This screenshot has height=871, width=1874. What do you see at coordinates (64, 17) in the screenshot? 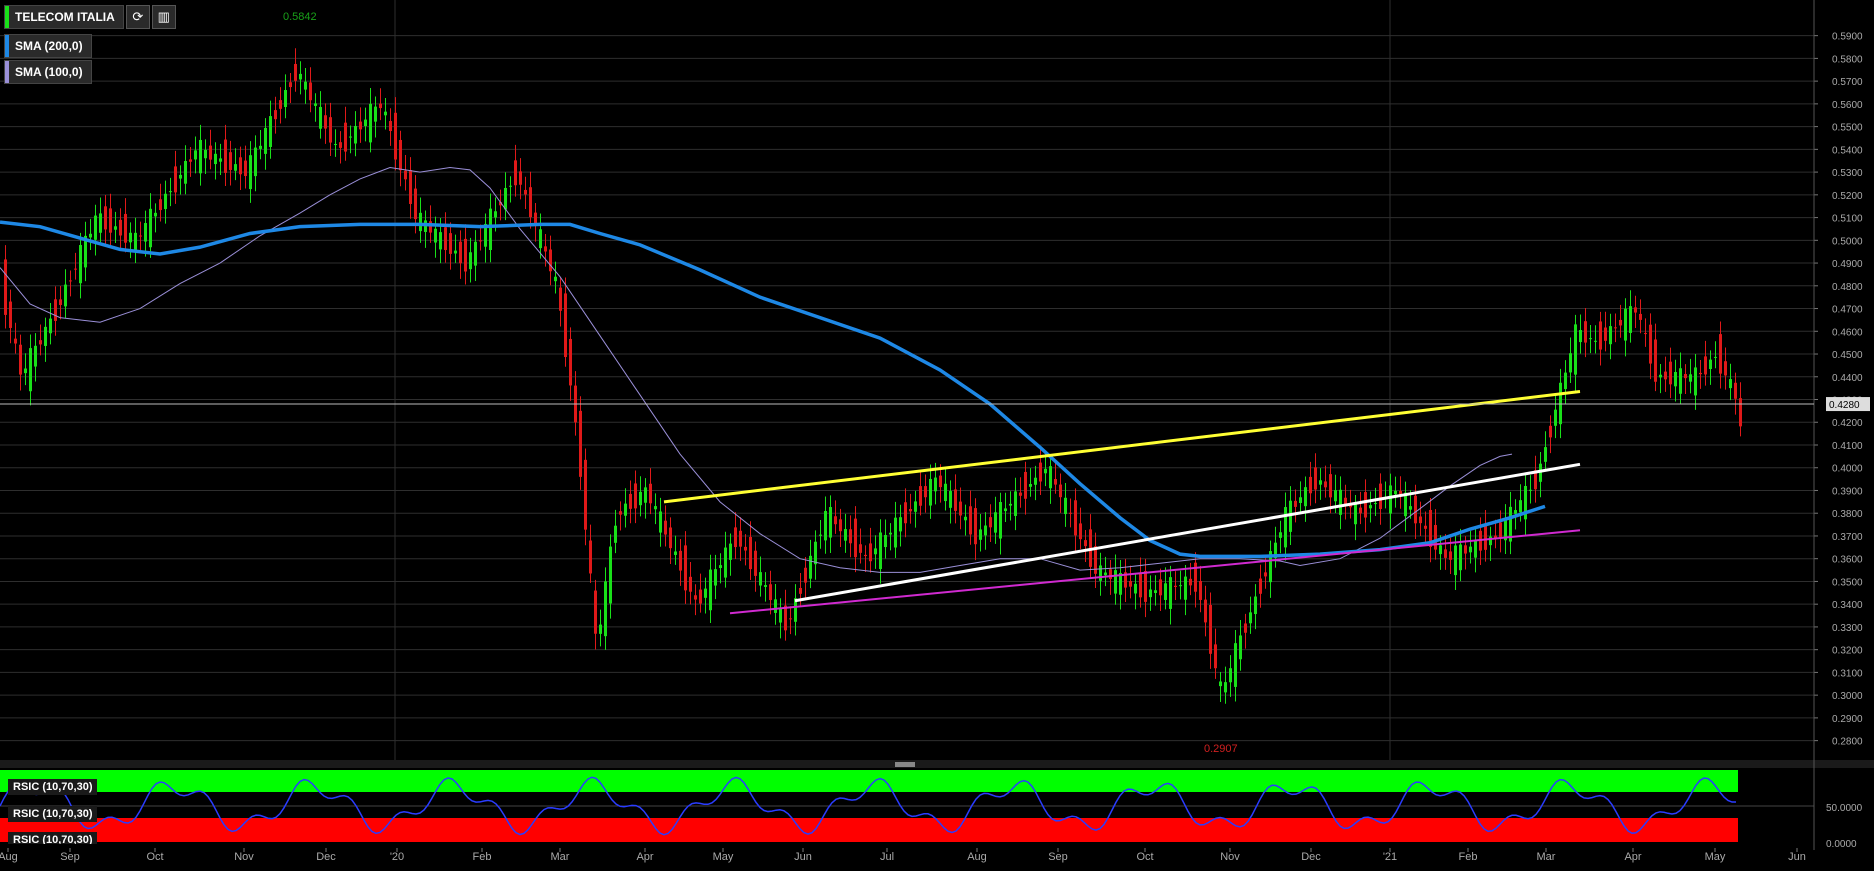
I see `symbol-tag: TELECOM ITALIA` at bounding box center [64, 17].